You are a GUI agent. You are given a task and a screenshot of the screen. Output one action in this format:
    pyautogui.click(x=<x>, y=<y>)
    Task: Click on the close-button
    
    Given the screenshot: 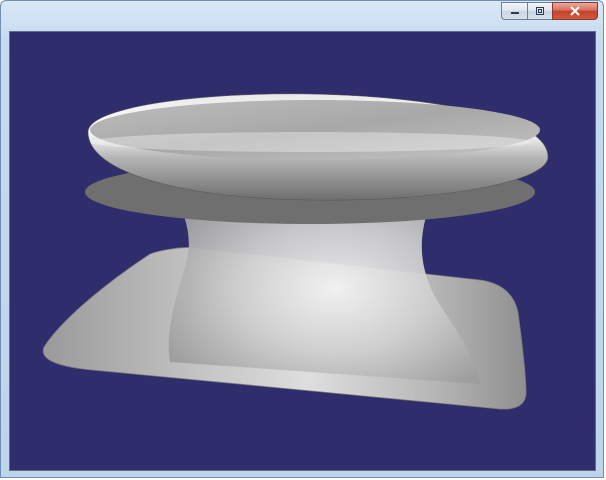 What is the action you would take?
    pyautogui.click(x=575, y=11)
    